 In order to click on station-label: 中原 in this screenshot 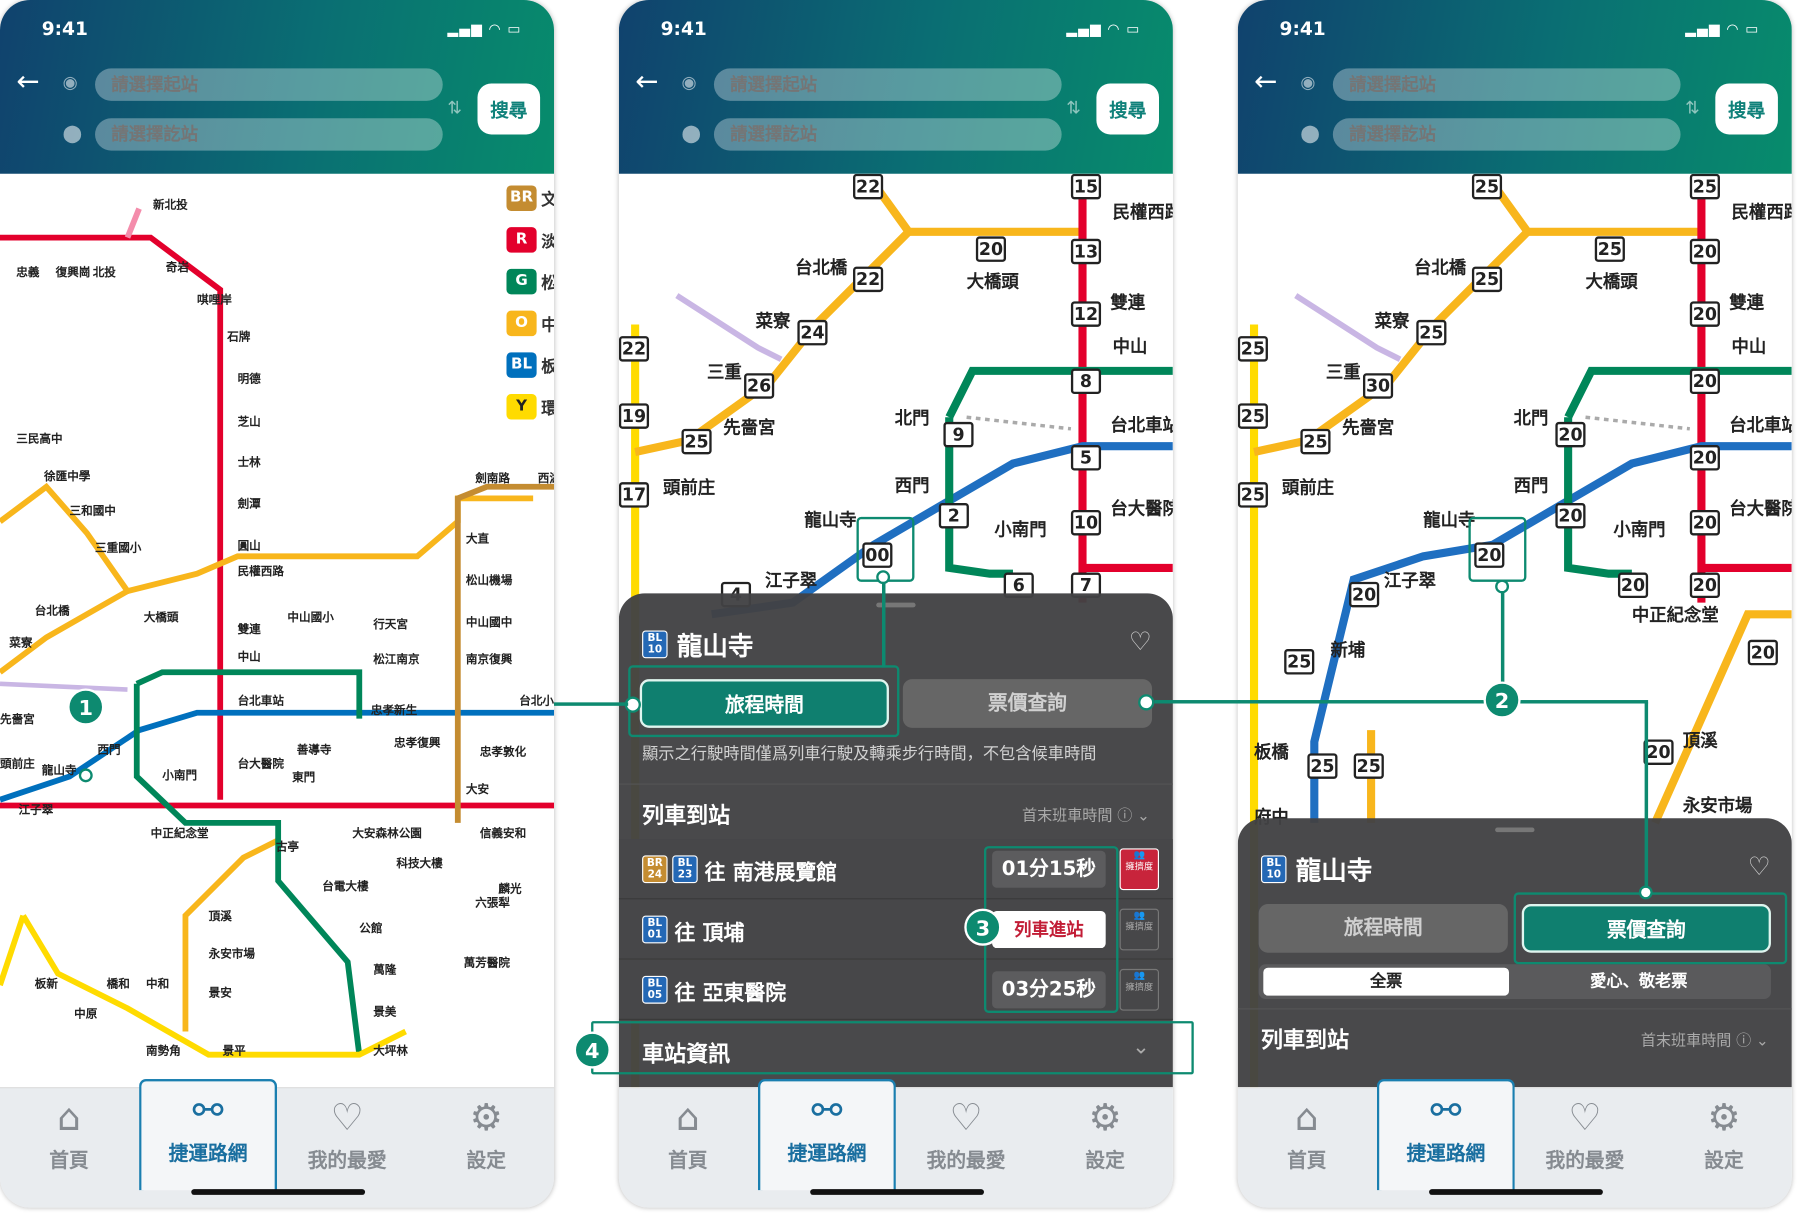, I will do `click(85, 1012)`.